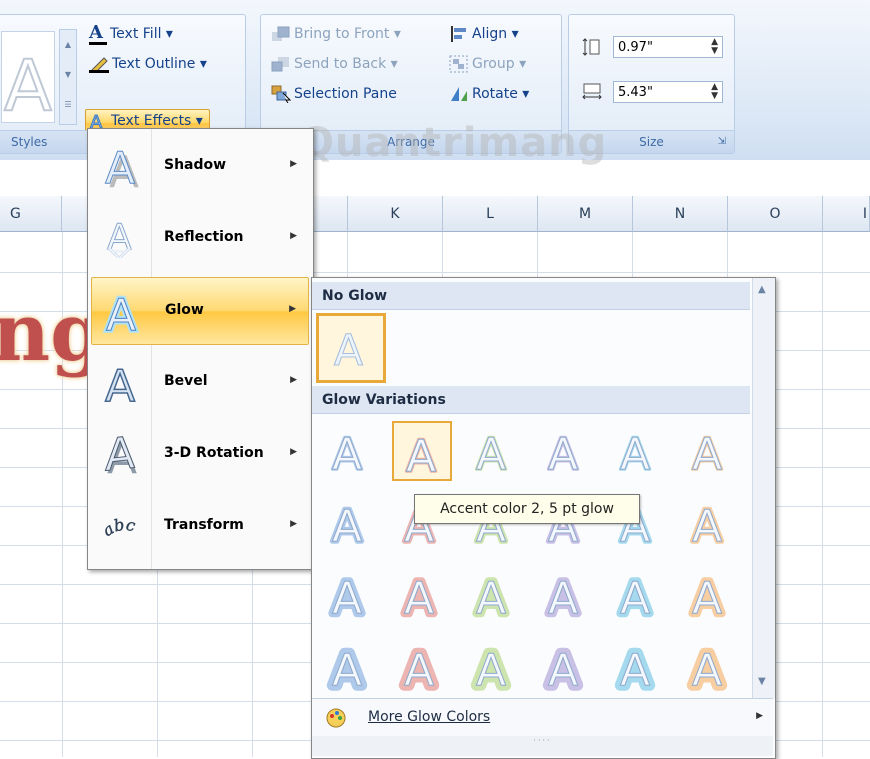 The height and width of the screenshot is (759, 870). Describe the element at coordinates (336, 720) in the screenshot. I see `color-palette-icon` at that location.